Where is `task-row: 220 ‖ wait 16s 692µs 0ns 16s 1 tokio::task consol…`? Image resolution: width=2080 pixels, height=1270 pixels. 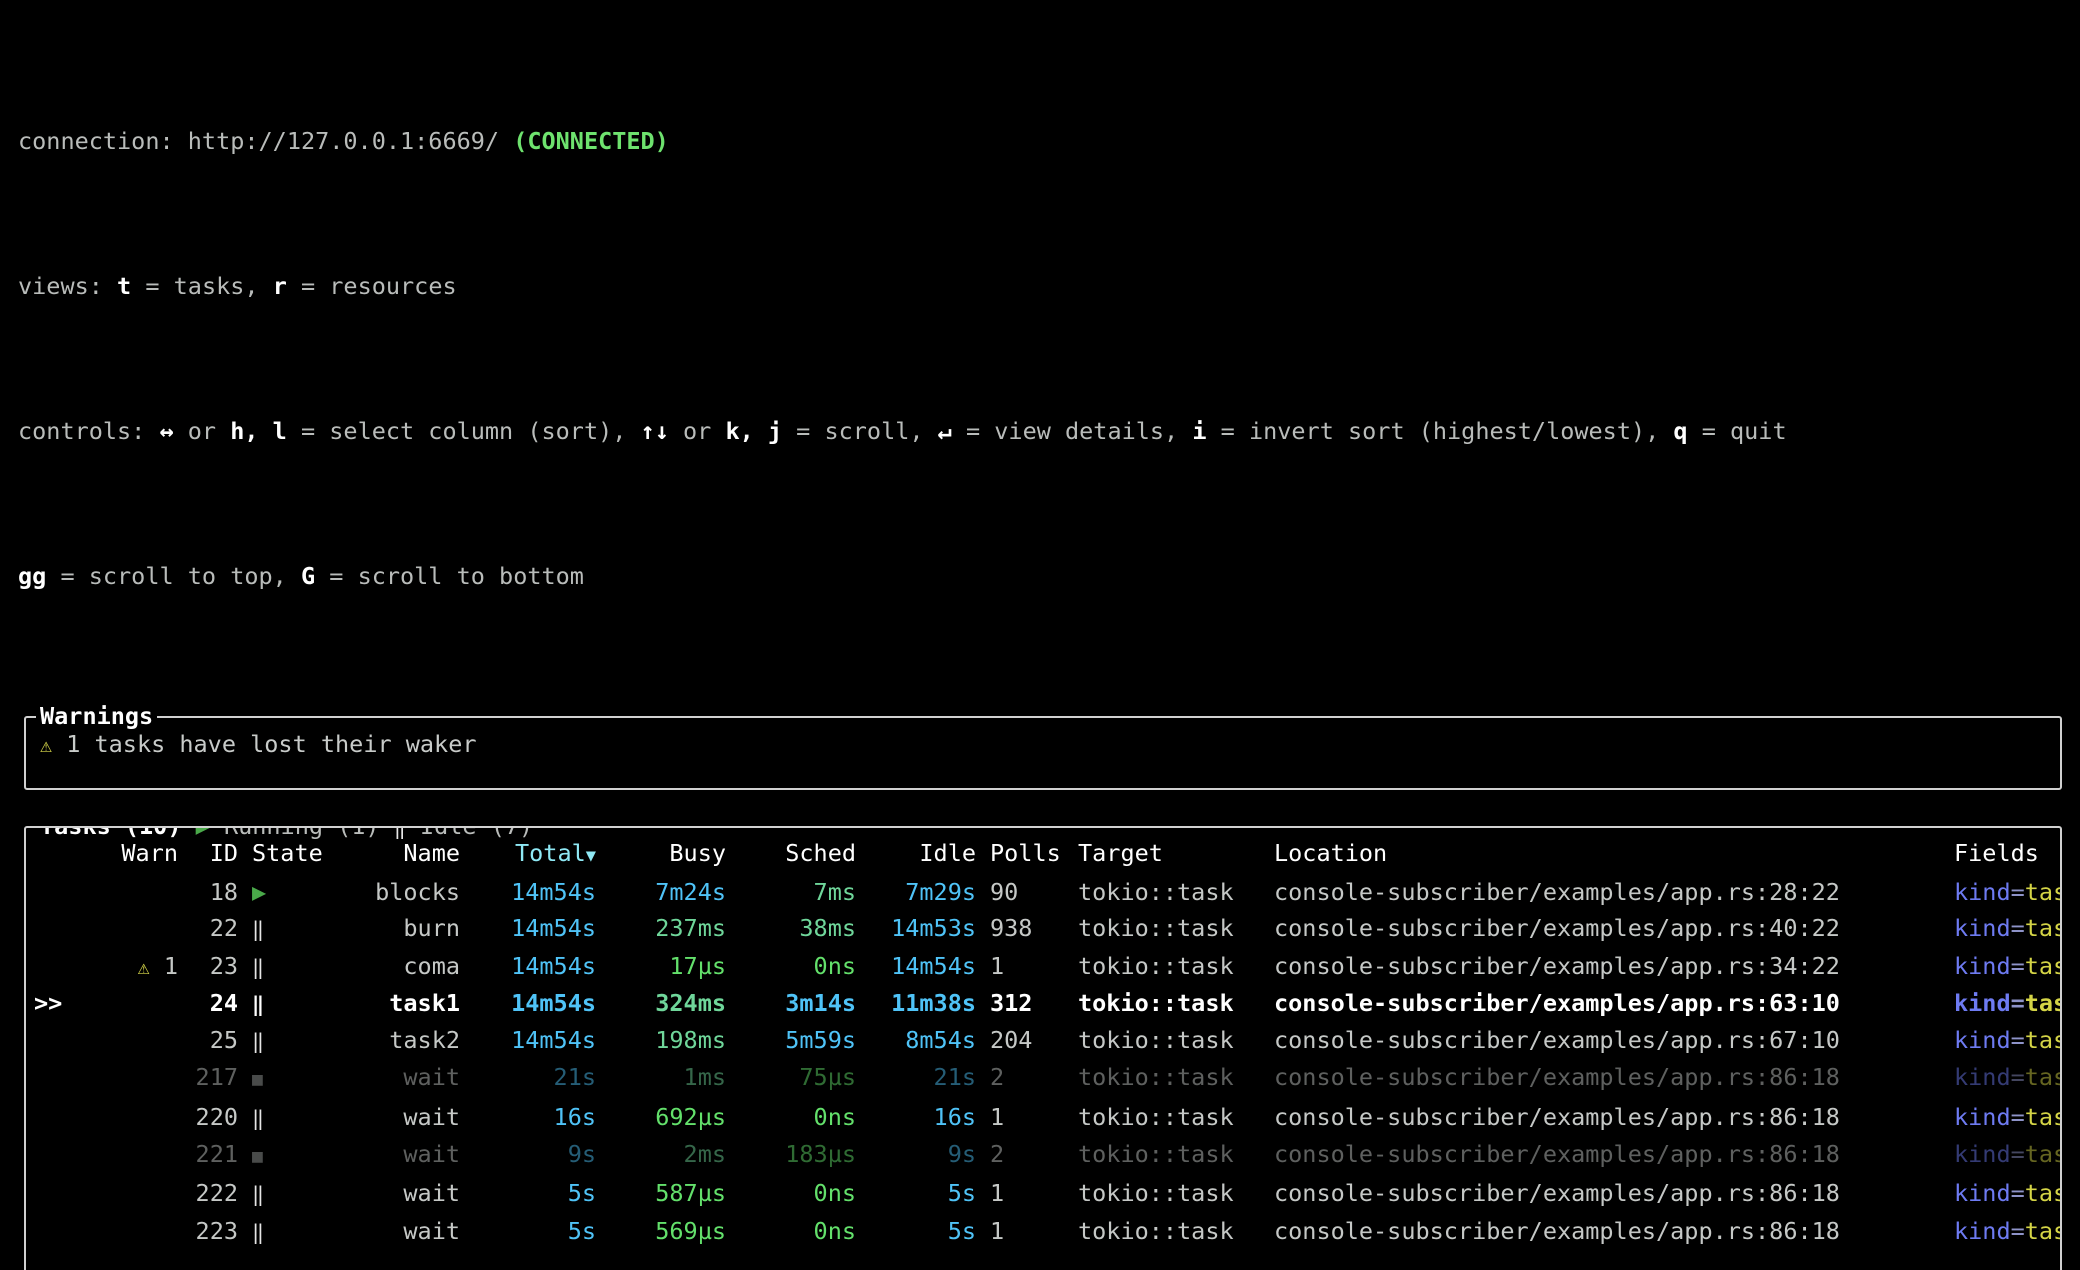 task-row: 220 ‖ wait 16s 692µs 0ns 16s 1 tokio::task consol… is located at coordinates (1043, 1117).